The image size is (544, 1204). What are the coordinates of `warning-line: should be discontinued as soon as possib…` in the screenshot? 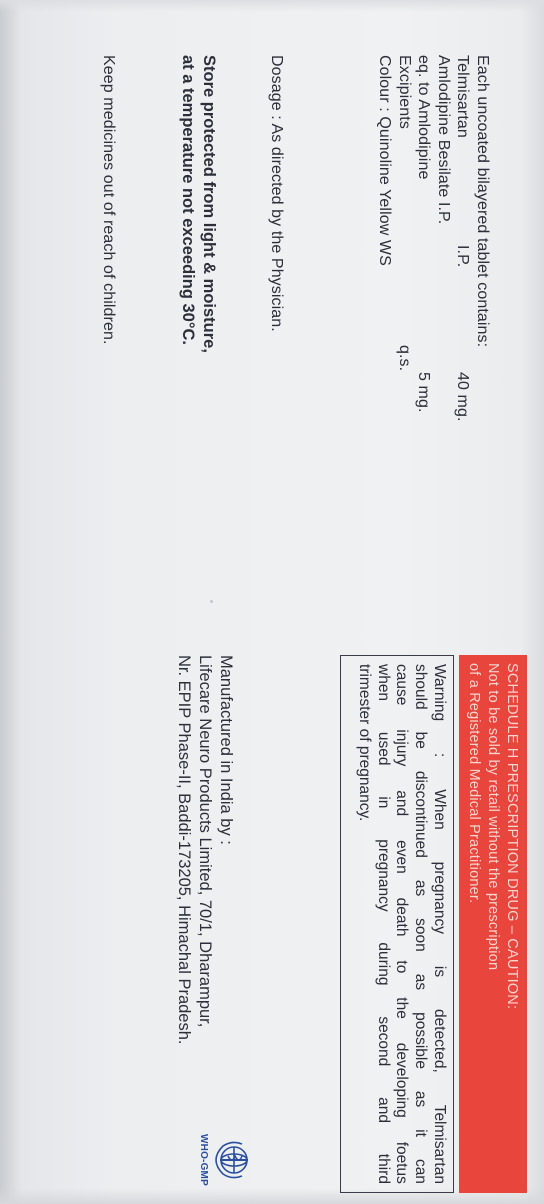 It's located at (419, 924).